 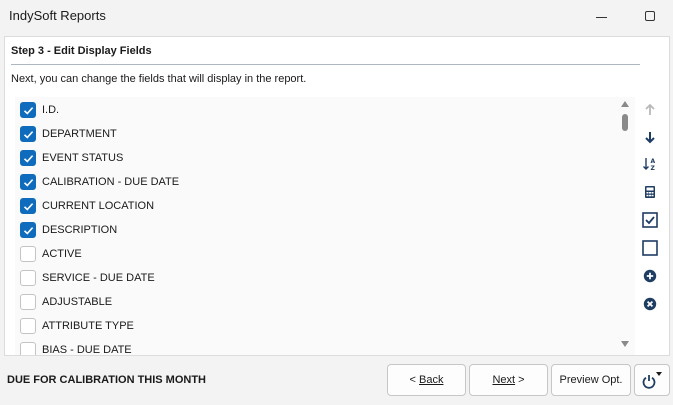 I want to click on move-up-button, so click(x=650, y=110).